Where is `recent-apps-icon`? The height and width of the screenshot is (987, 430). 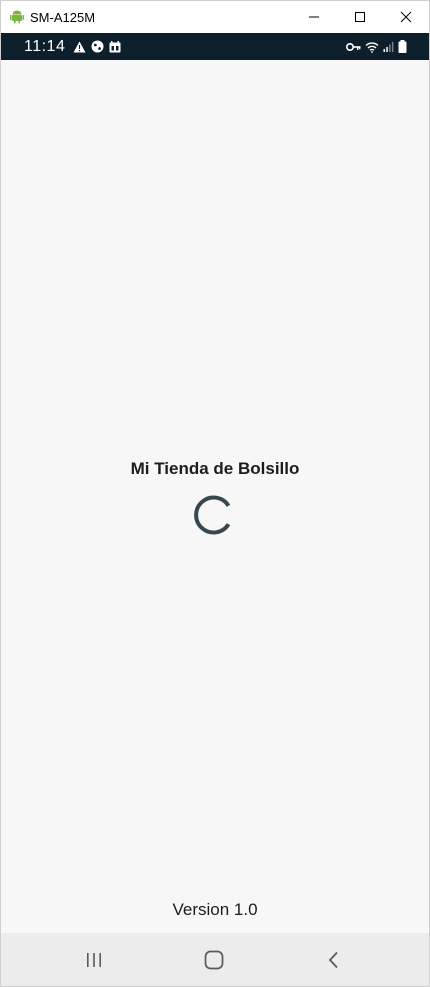 recent-apps-icon is located at coordinates (94, 959).